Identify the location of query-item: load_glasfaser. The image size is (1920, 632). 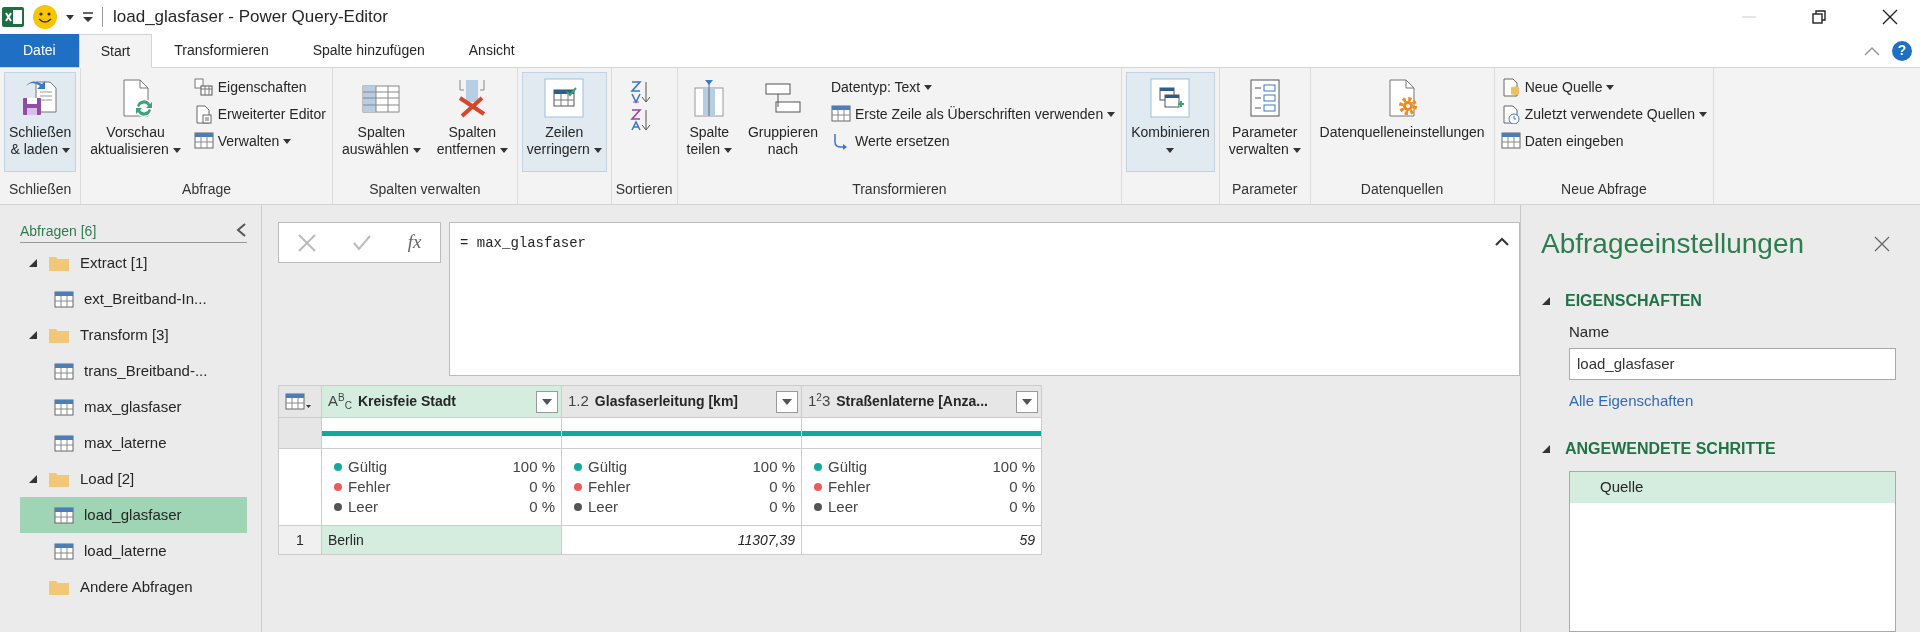
(133, 515).